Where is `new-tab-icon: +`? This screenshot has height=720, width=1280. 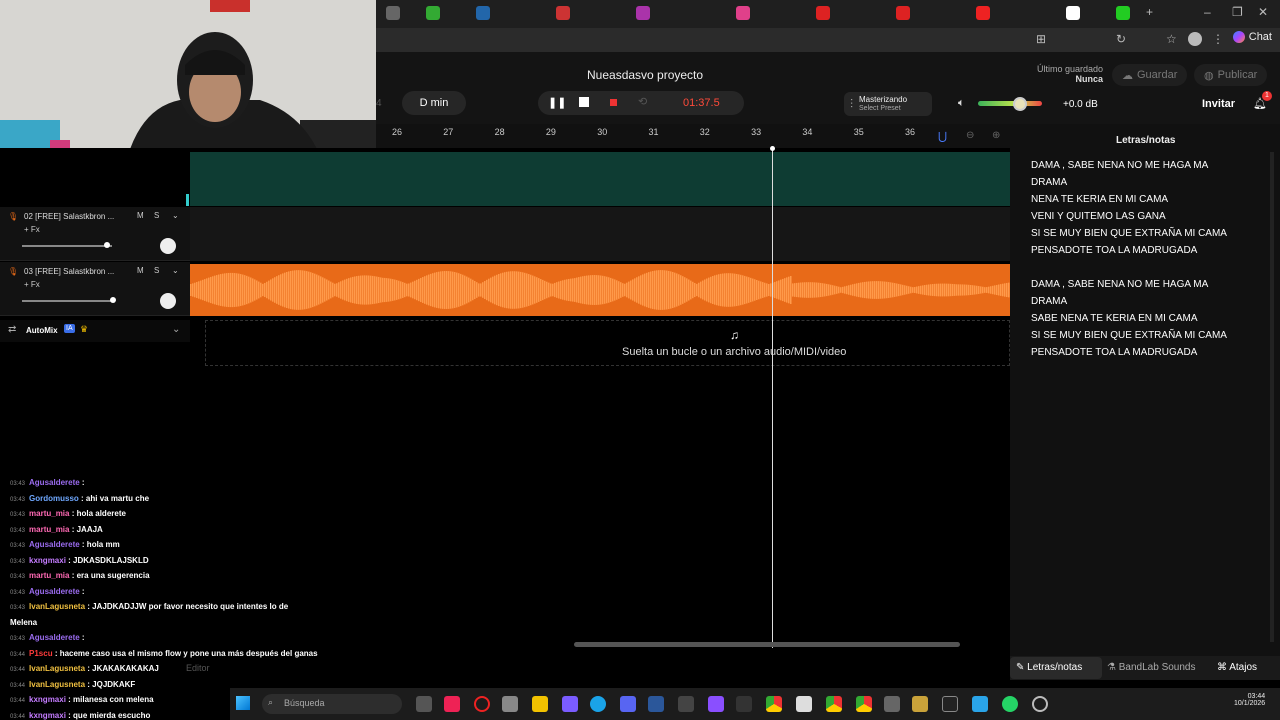 new-tab-icon: + is located at coordinates (1149, 12).